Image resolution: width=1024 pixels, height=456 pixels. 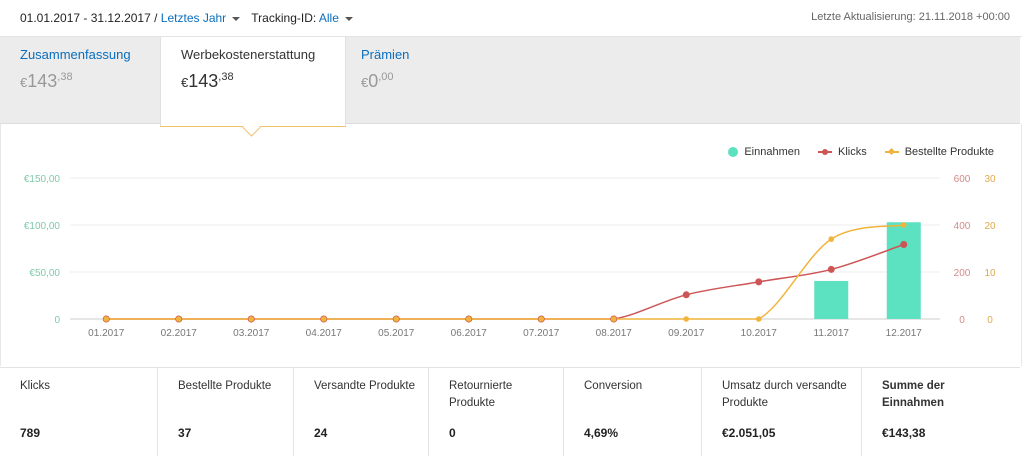 I want to click on legend-swatch-klicks, so click(x=824, y=152).